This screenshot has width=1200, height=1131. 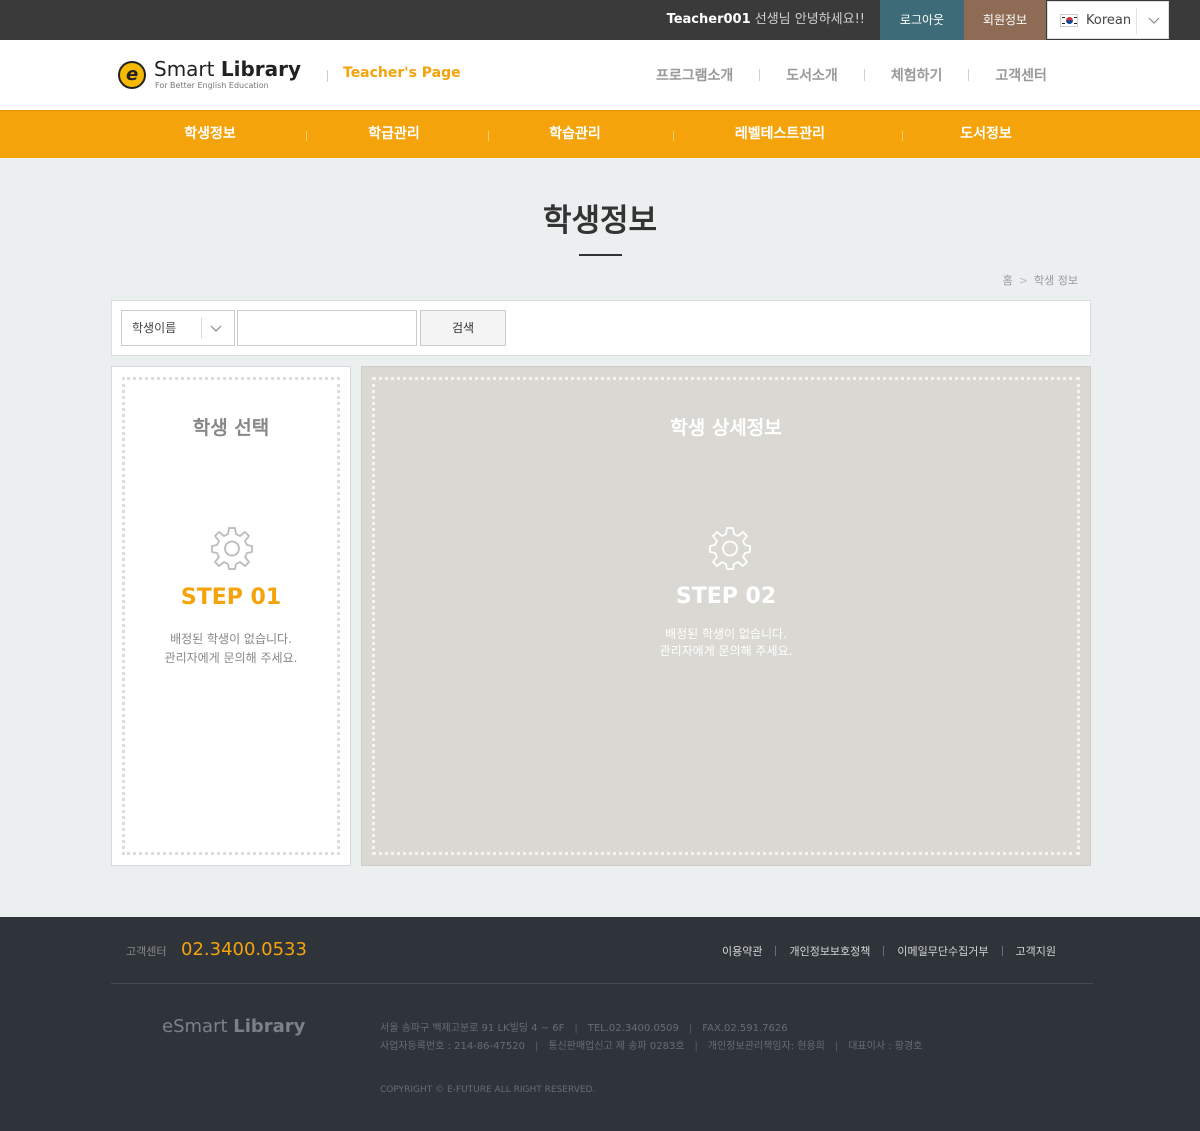 I want to click on nav-book-info: 도서정보, so click(x=986, y=135).